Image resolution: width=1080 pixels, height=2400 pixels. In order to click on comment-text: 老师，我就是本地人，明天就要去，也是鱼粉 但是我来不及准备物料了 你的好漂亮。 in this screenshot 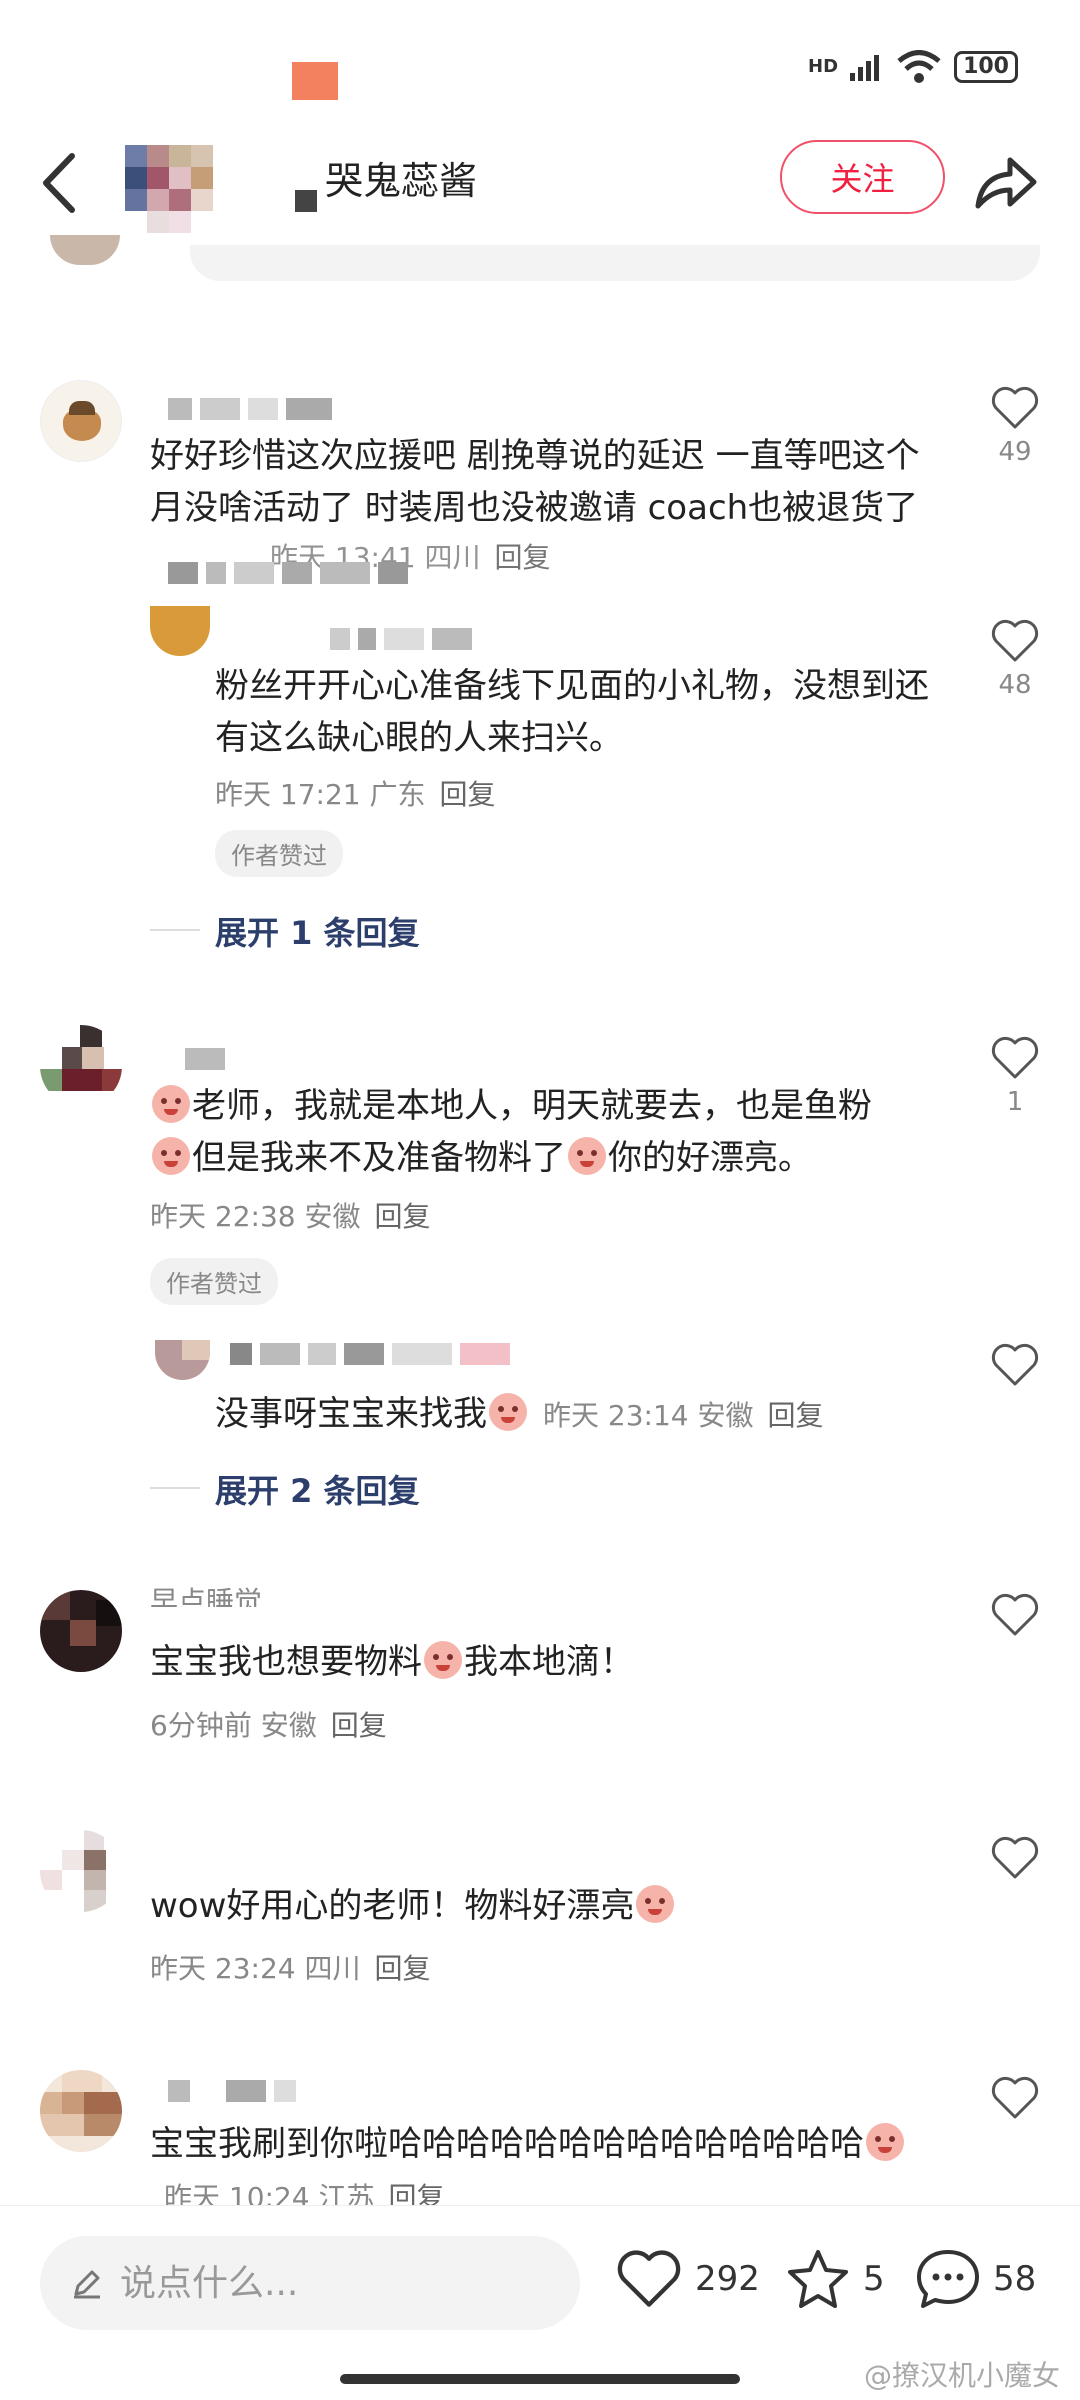, I will do `click(550, 1132)`.